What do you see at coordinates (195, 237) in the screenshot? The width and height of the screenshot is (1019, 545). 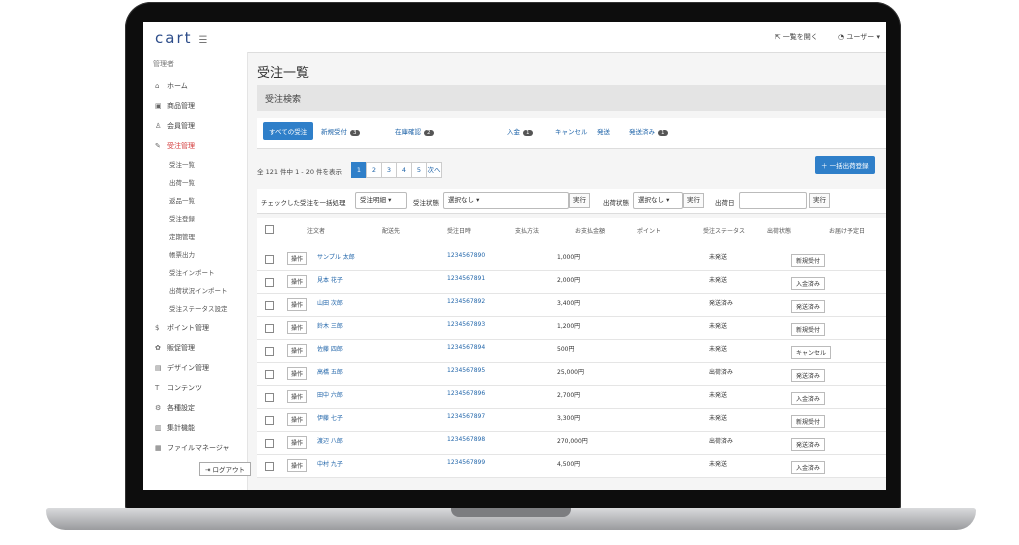 I see `sidebar-subitem: 定期管理` at bounding box center [195, 237].